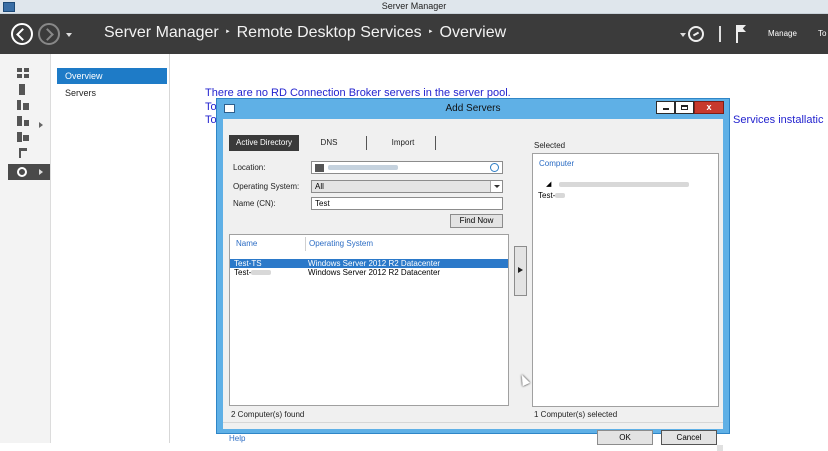 The height and width of the screenshot is (451, 828). What do you see at coordinates (319, 186) in the screenshot?
I see `os-value: All` at bounding box center [319, 186].